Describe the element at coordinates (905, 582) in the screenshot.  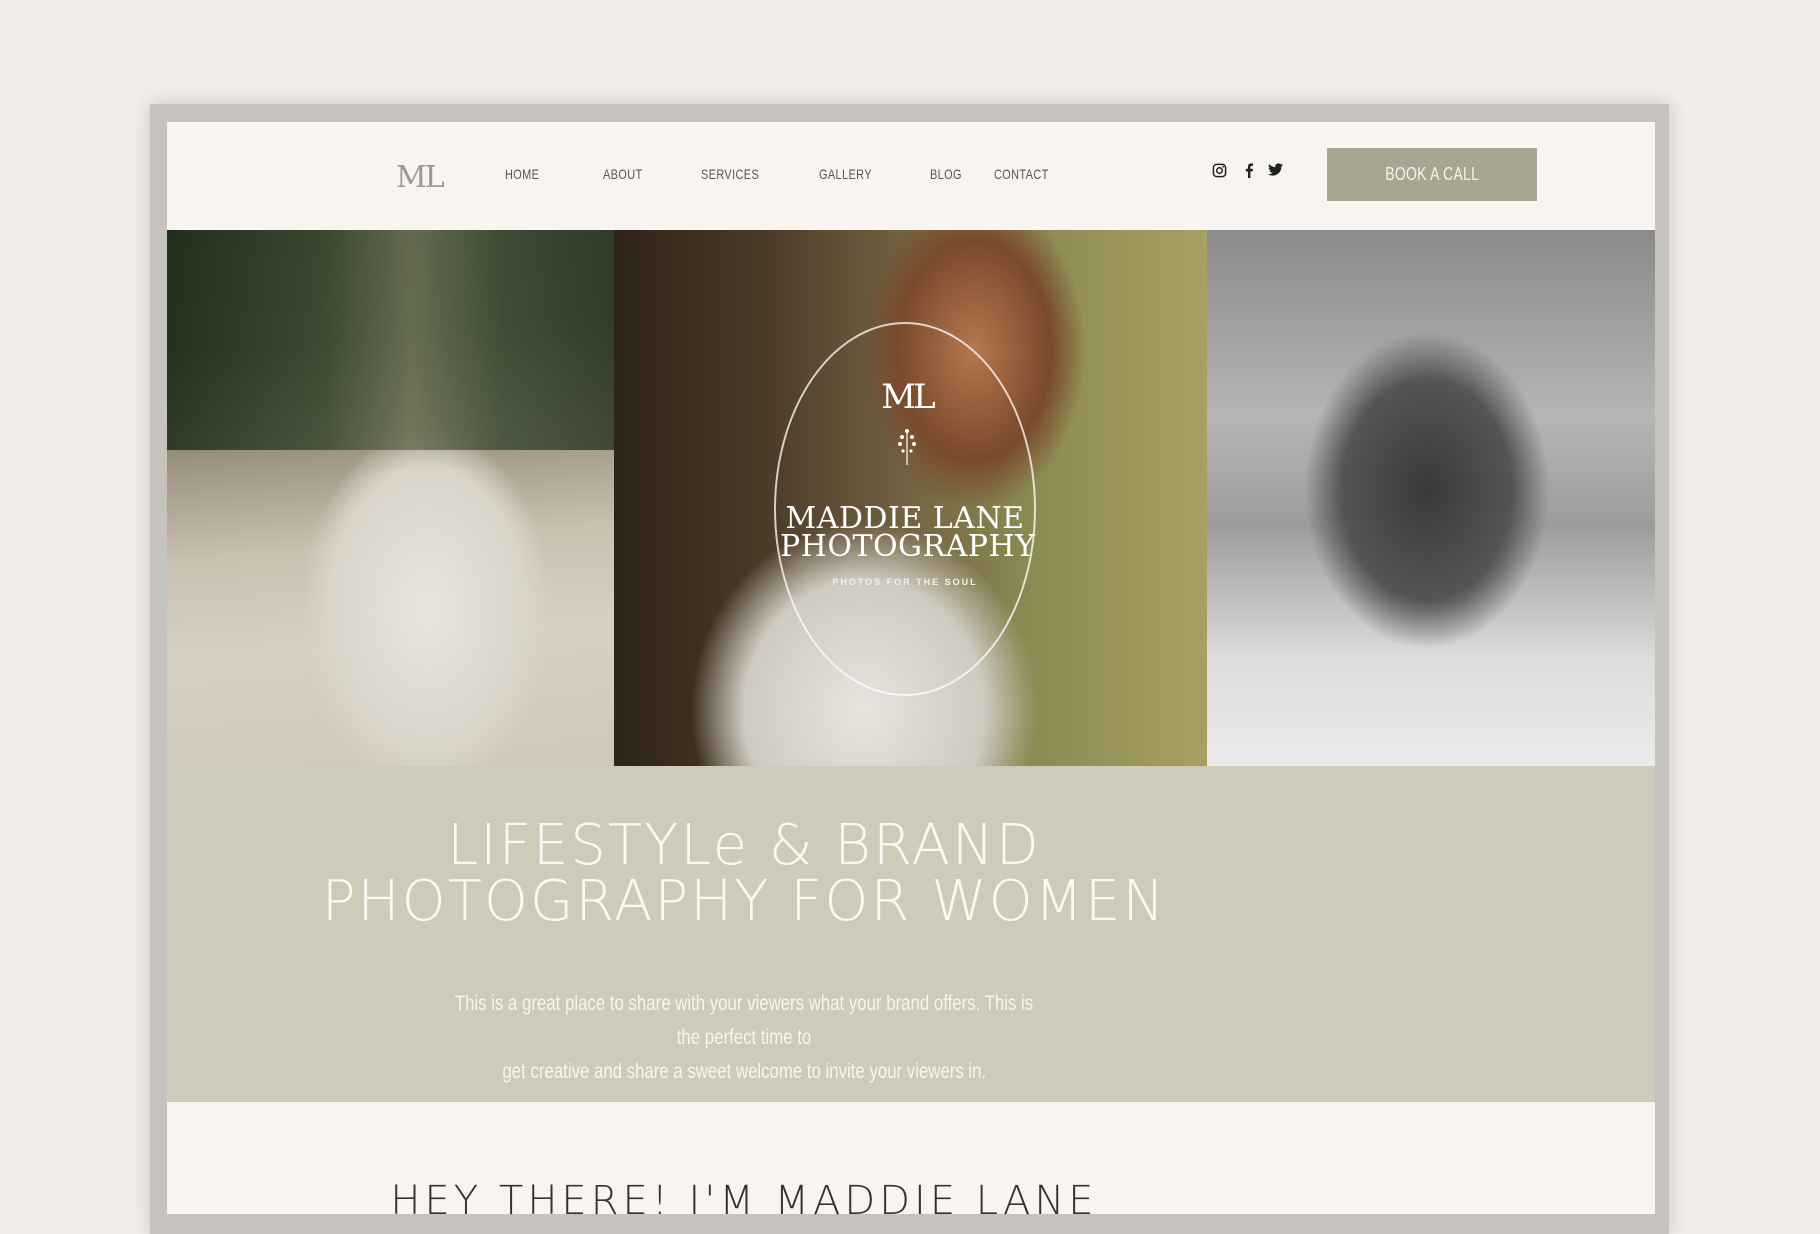
I see `brand-tagline: PHOTOS FOR THE SOUL` at that location.